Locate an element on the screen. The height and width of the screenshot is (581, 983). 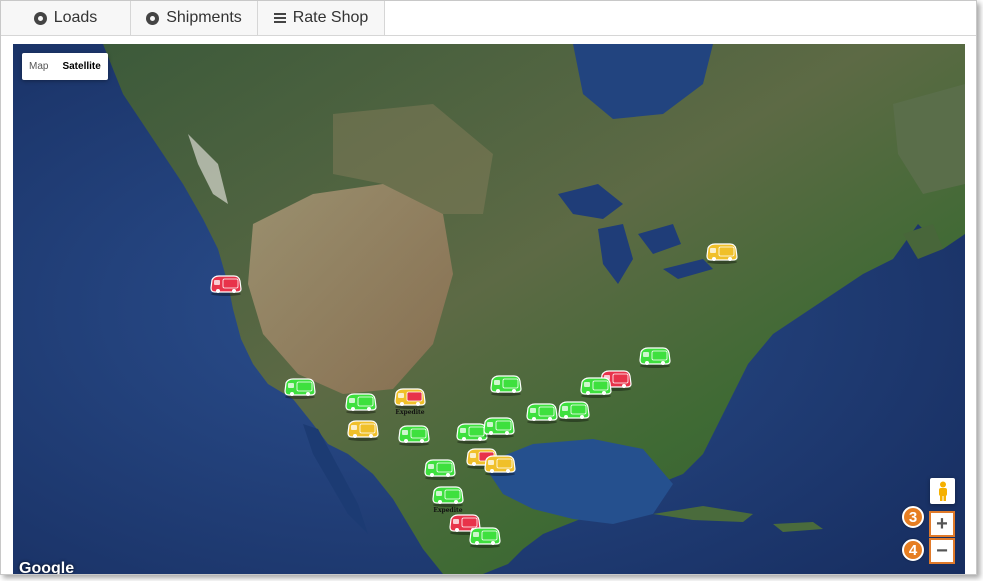
tab-rate-shop: Rate Shop is located at coordinates (321, 18).